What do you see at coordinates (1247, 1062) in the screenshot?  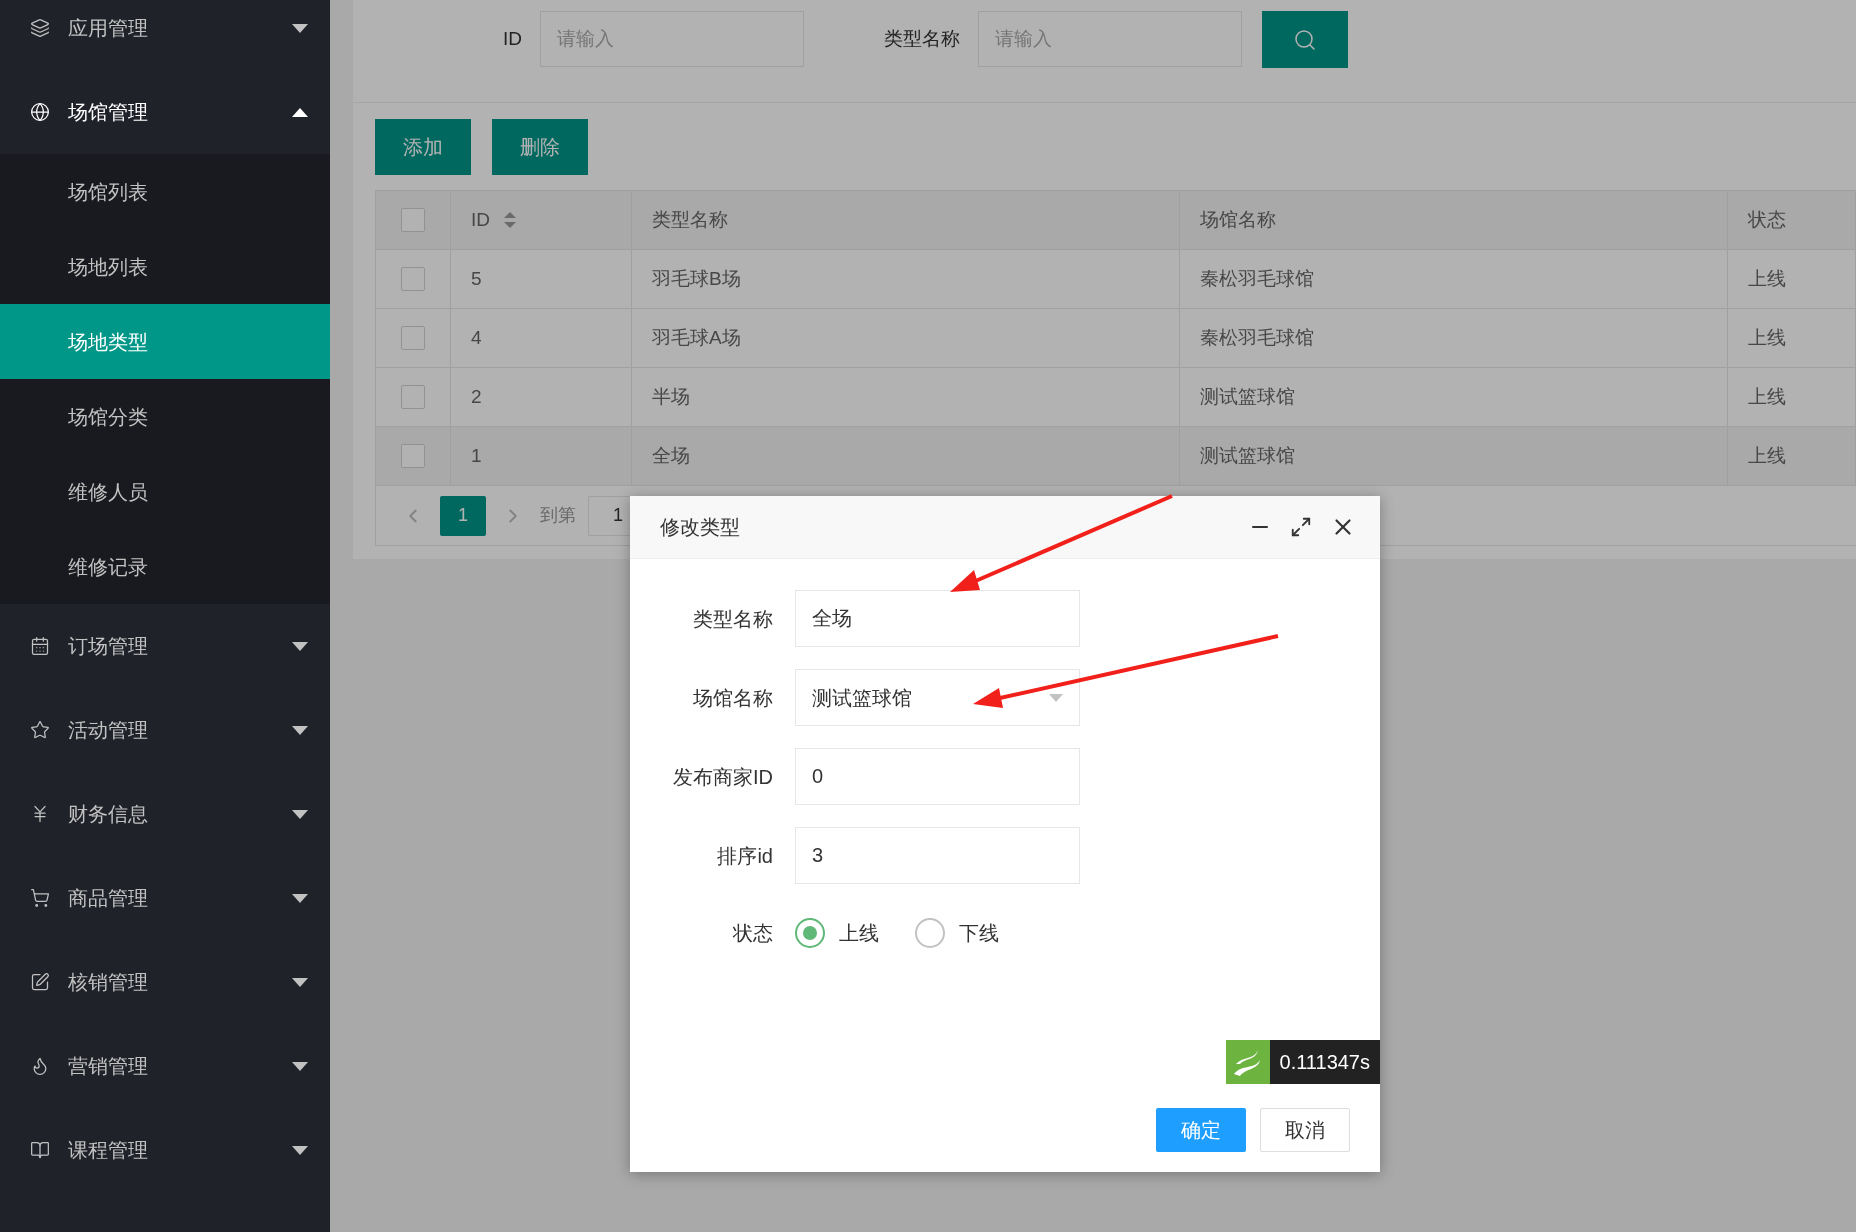 I see `leaf-logo-icon` at bounding box center [1247, 1062].